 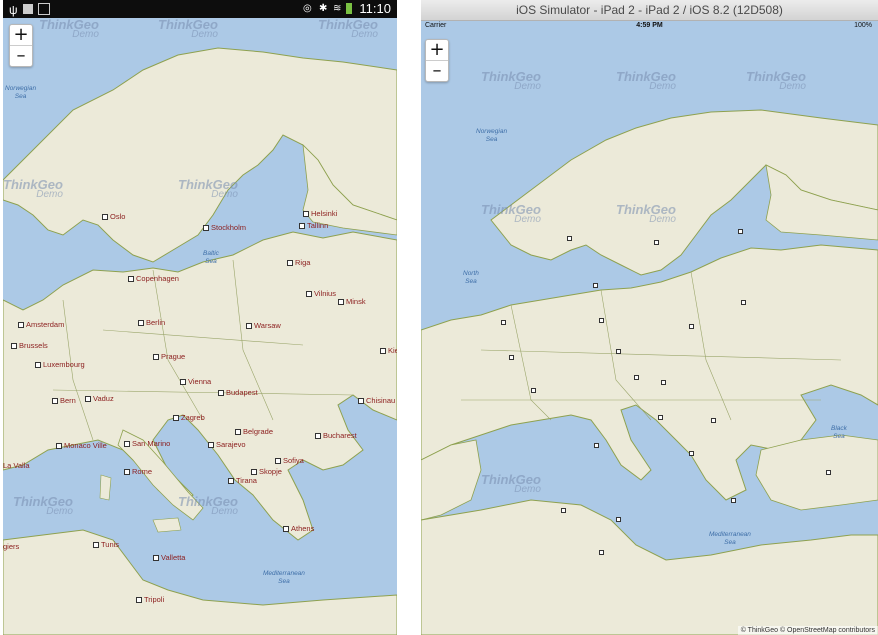 I want to click on city-label-athens: Athens, so click(x=298, y=528).